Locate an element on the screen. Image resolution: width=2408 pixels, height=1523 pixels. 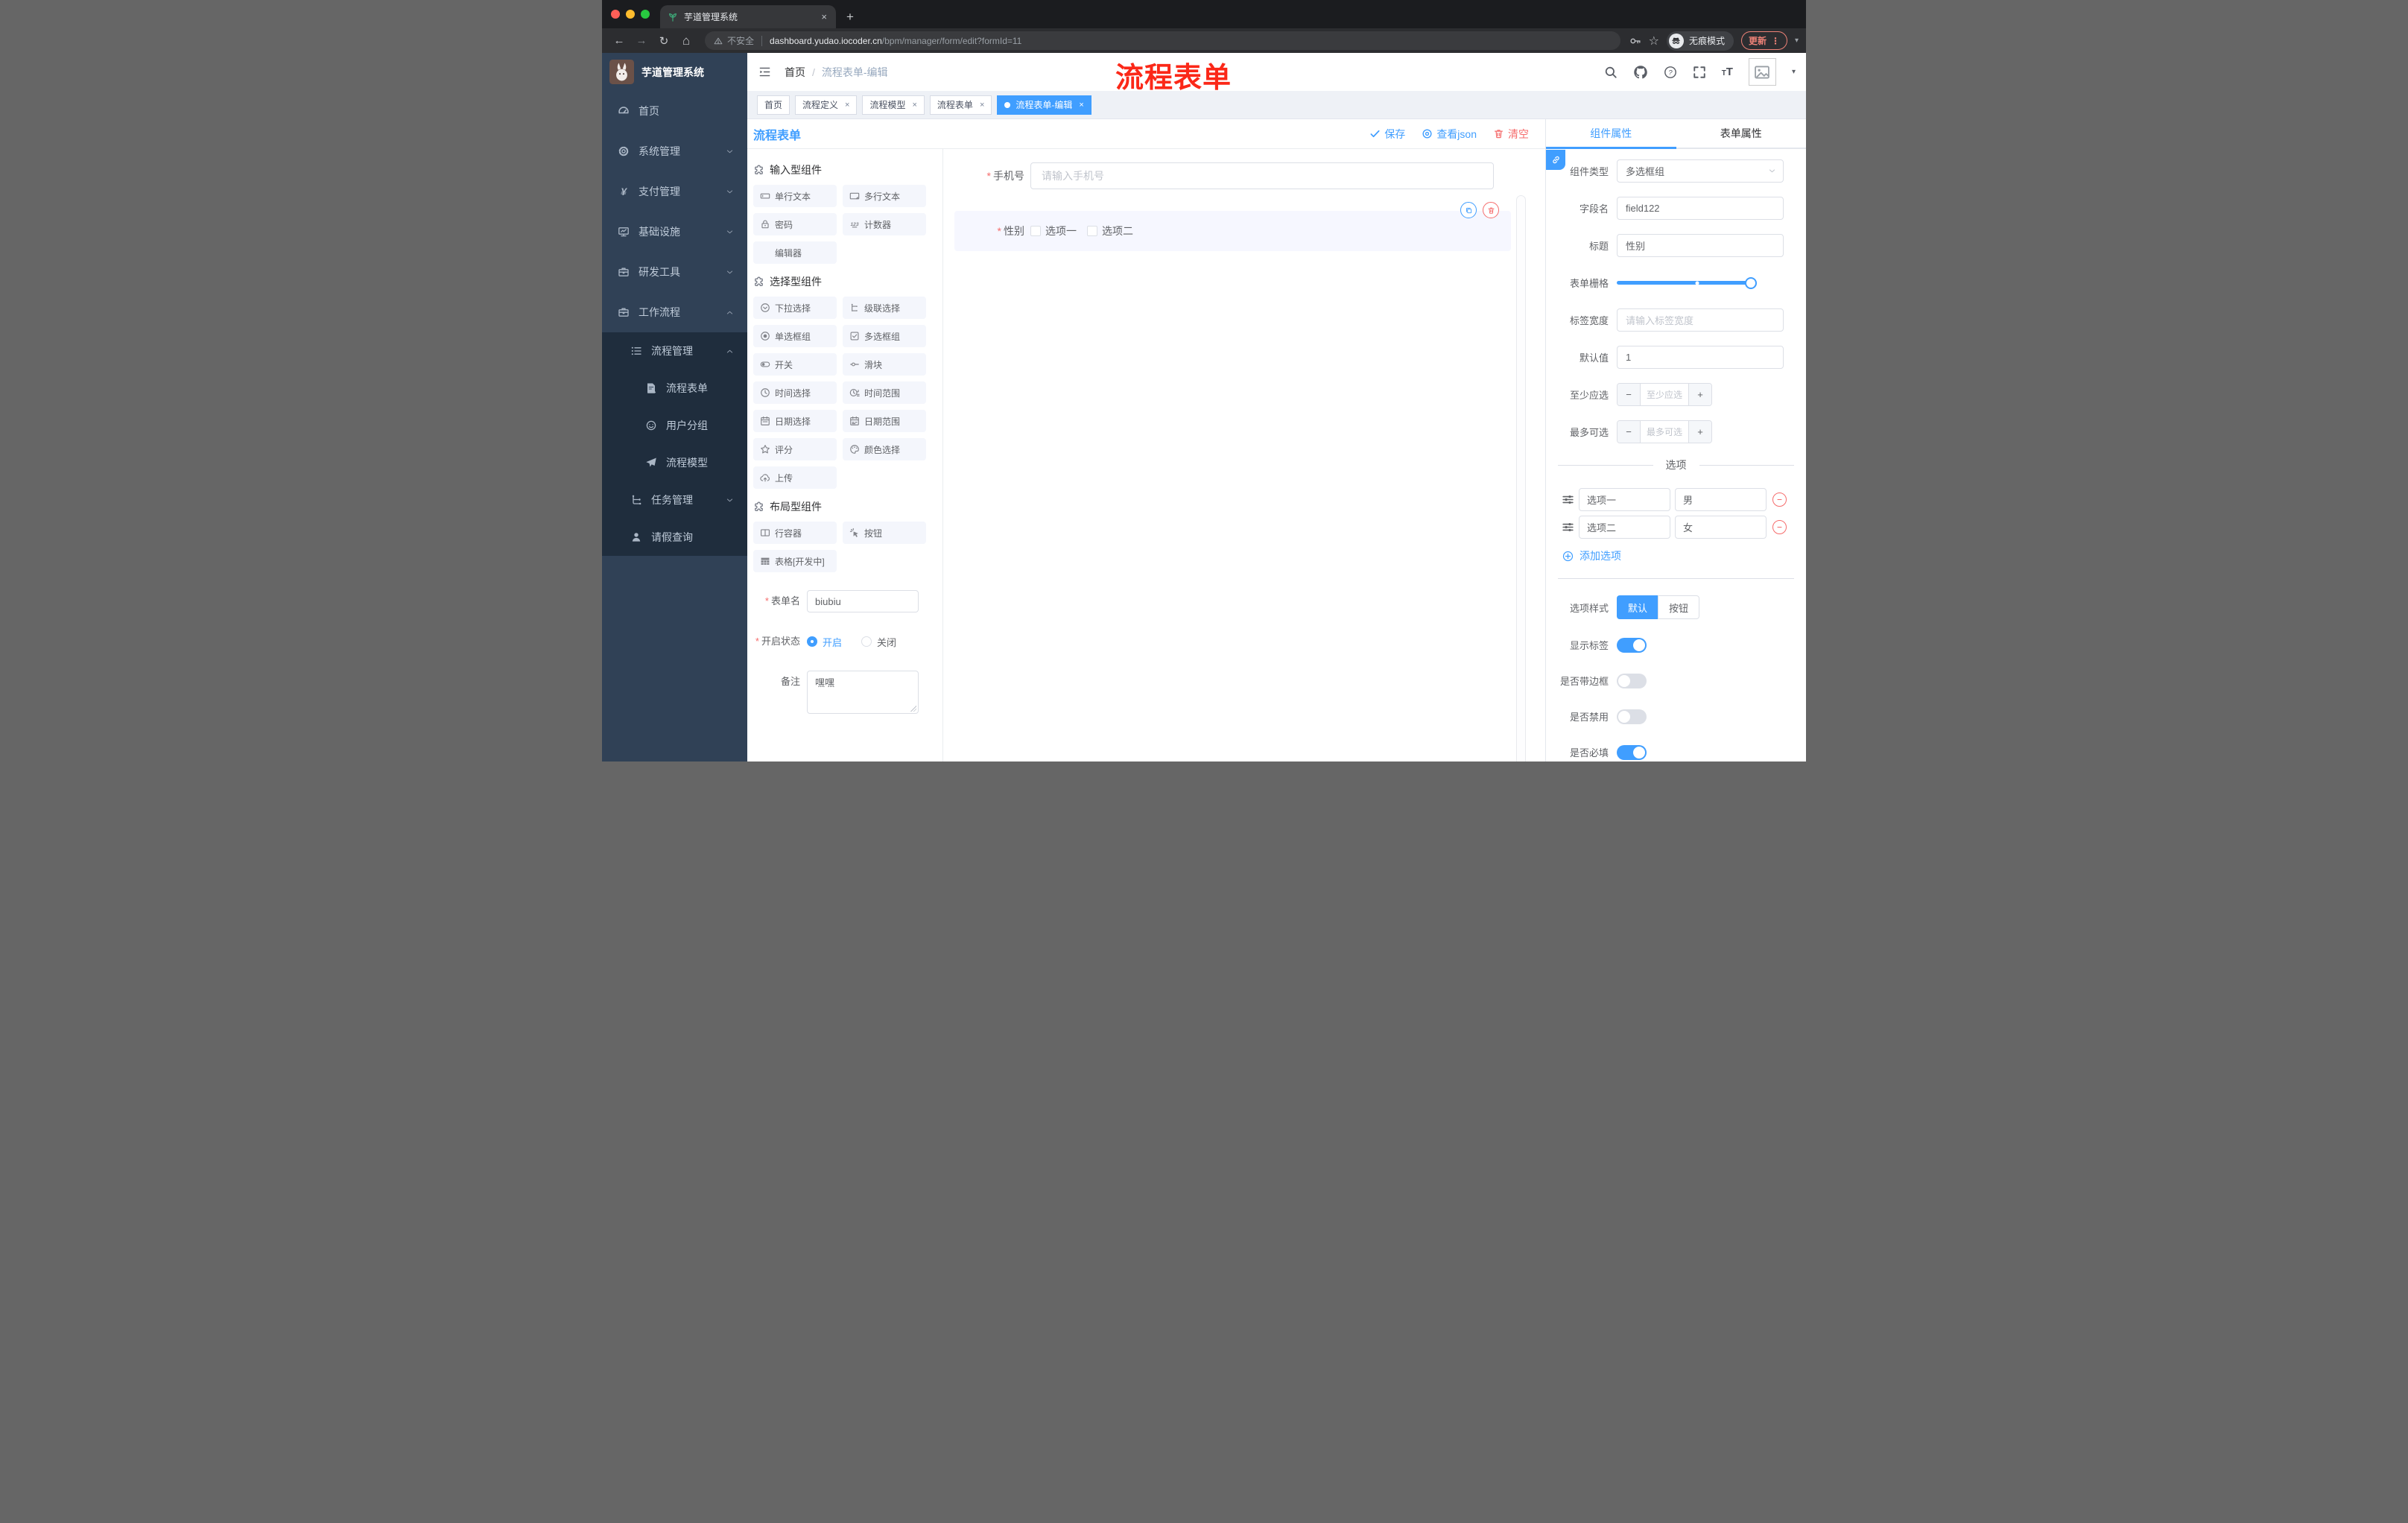
prop-input-标题: 性别 is located at coordinates (1700, 246).